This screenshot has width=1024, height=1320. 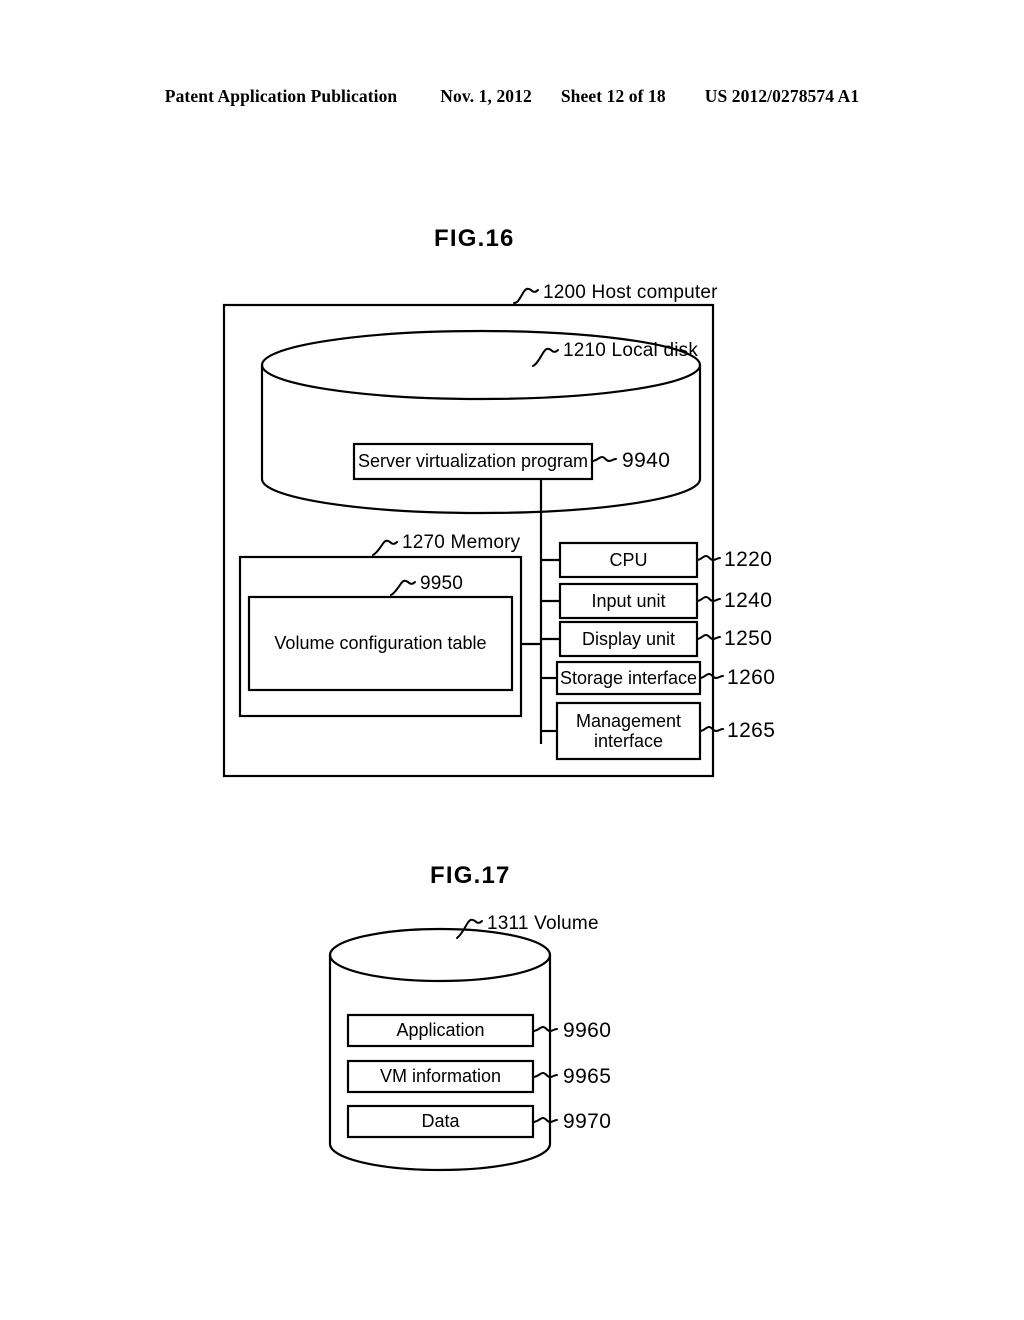 What do you see at coordinates (440, 968) in the screenshot?
I see `volume-cylinder-top` at bounding box center [440, 968].